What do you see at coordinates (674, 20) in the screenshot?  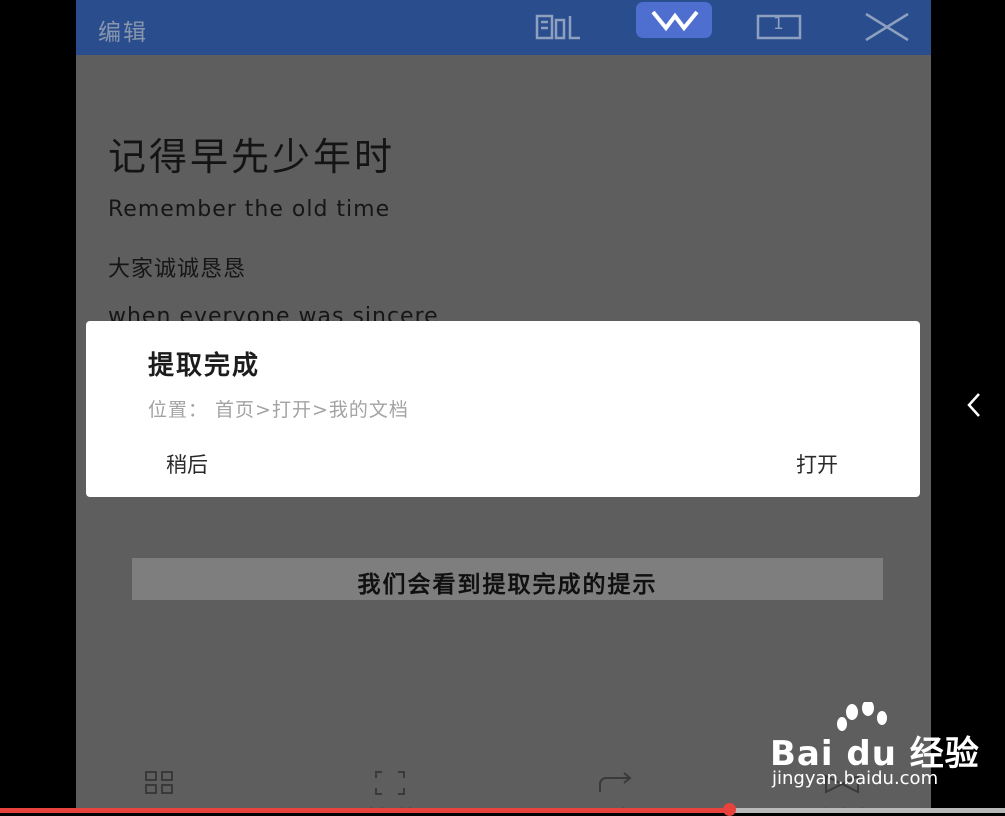 I see `wps-logo-icon` at bounding box center [674, 20].